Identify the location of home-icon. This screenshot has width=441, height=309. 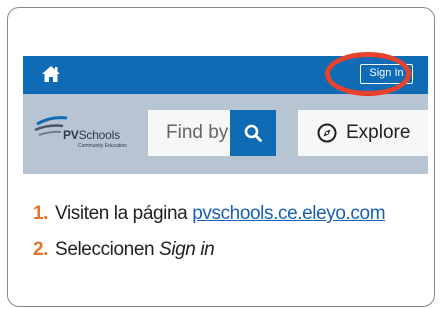
(51, 74).